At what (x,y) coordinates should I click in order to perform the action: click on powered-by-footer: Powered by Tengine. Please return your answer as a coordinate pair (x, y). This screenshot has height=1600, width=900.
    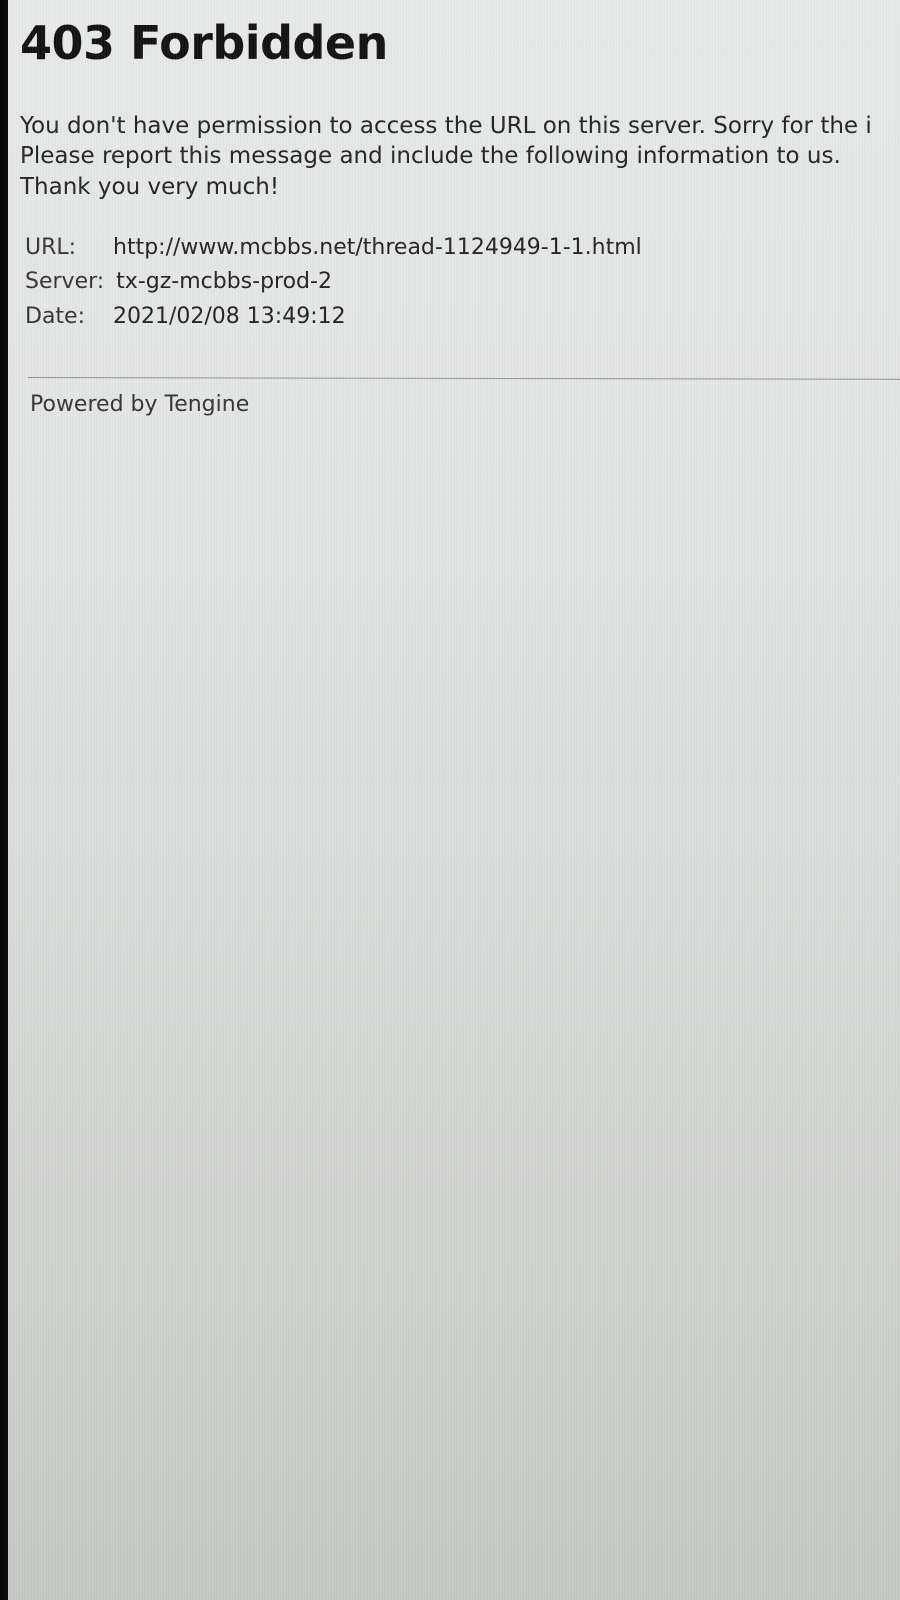
    Looking at the image, I should click on (140, 404).